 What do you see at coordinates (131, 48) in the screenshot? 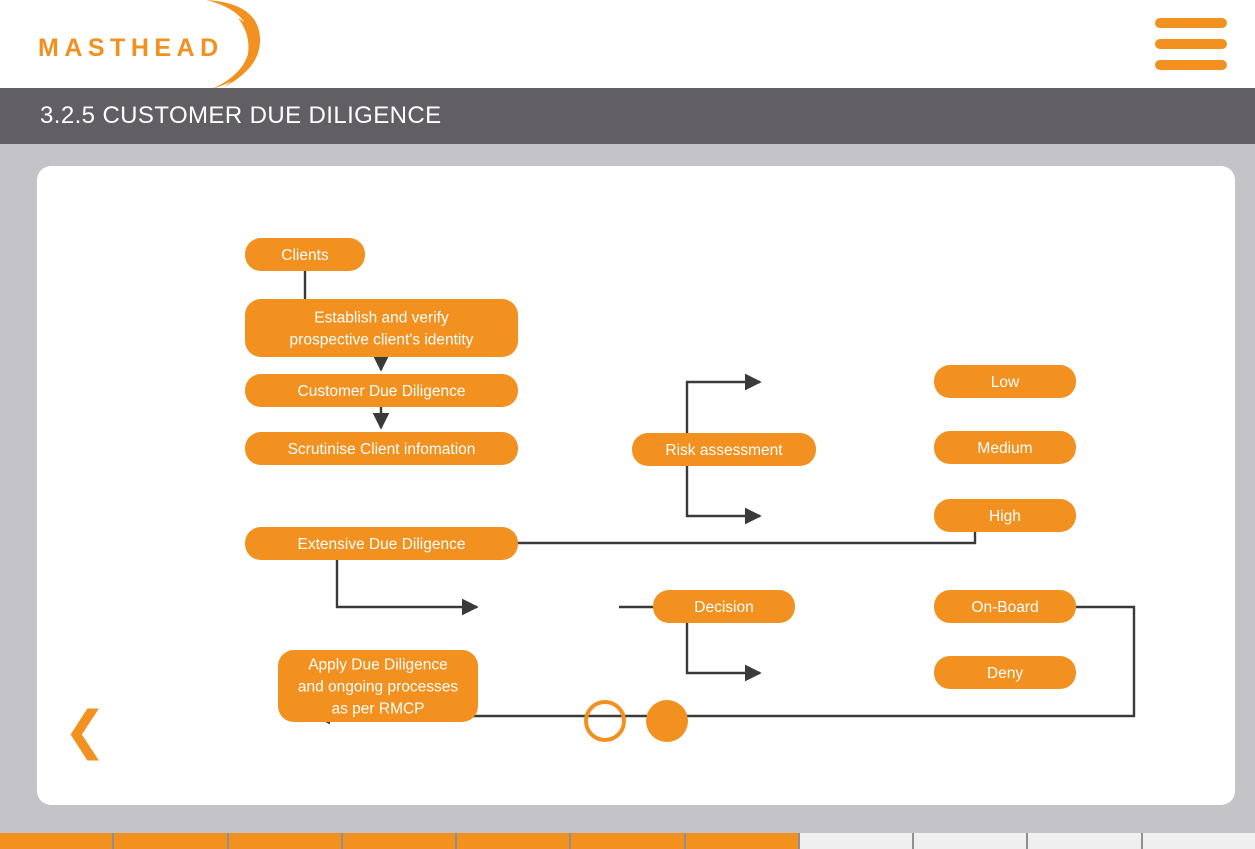
I see `brand-name: MASTHEAD` at bounding box center [131, 48].